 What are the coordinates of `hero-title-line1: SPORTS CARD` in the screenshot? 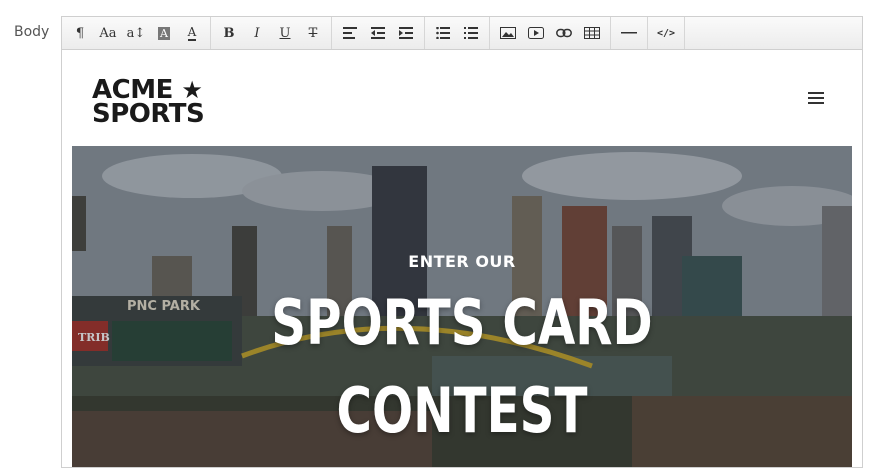 It's located at (462, 322).